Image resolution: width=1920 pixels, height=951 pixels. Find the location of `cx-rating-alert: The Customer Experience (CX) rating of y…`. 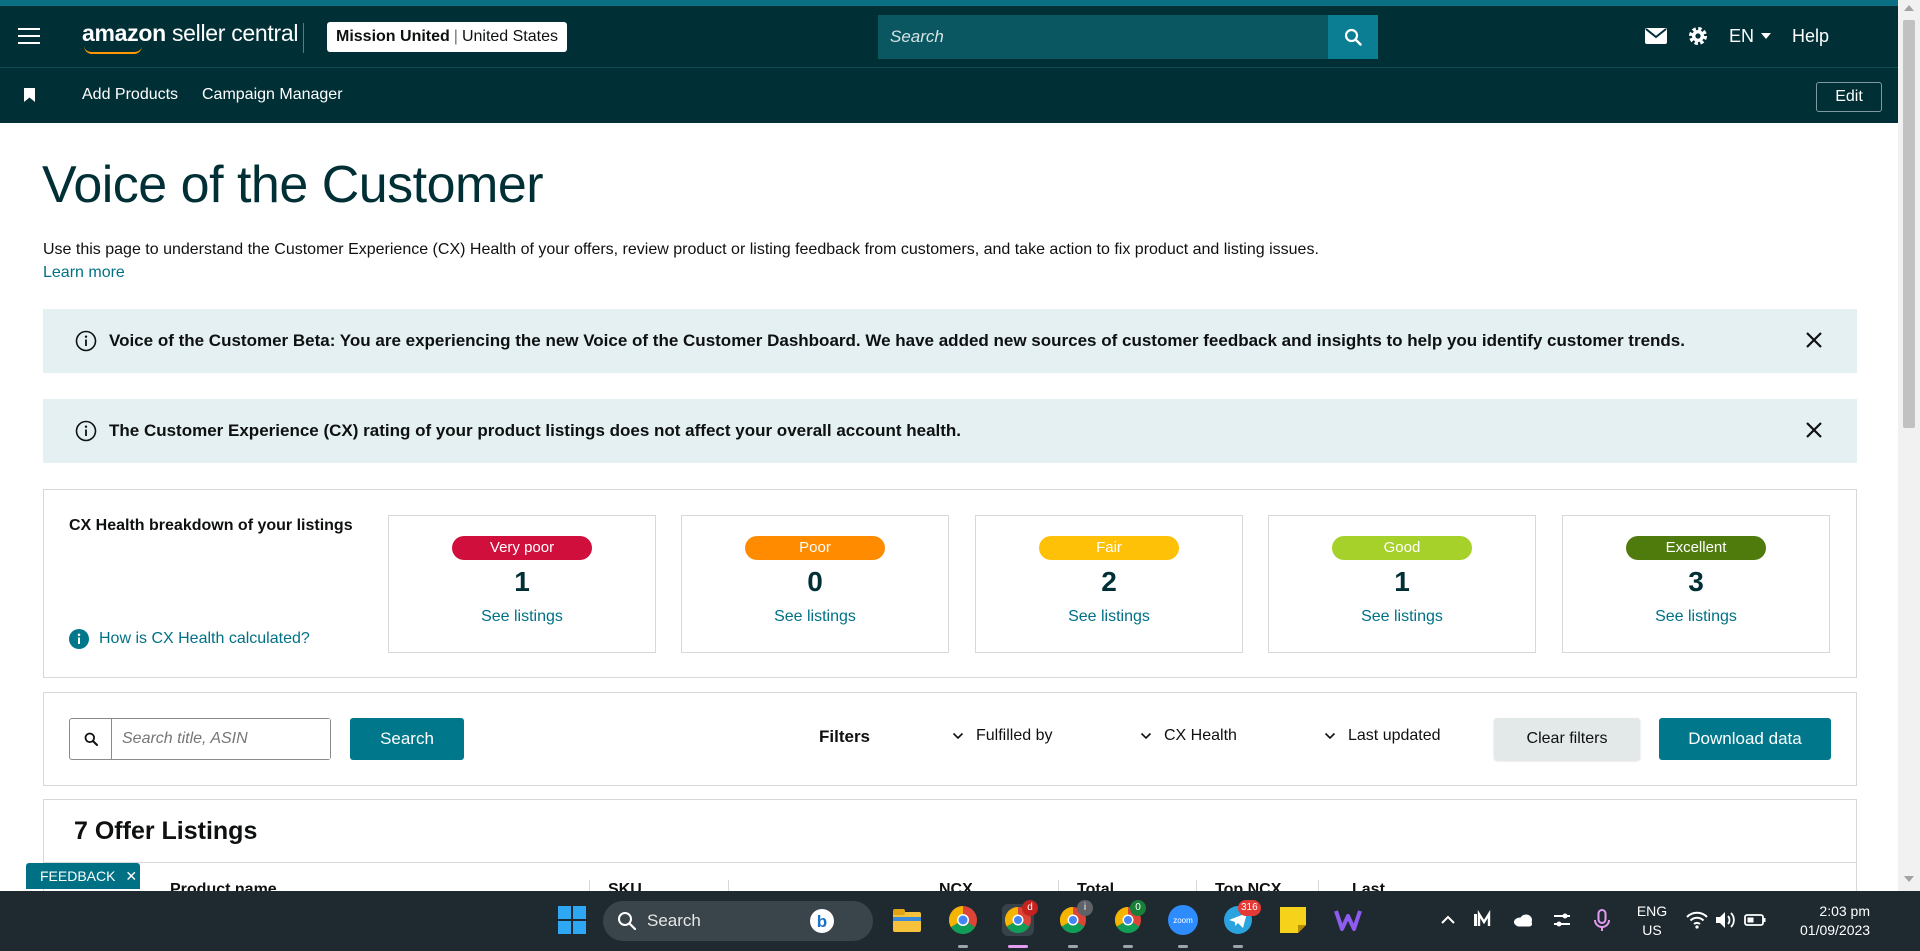

cx-rating-alert: The Customer Experience (CX) rating of y… is located at coordinates (950, 431).